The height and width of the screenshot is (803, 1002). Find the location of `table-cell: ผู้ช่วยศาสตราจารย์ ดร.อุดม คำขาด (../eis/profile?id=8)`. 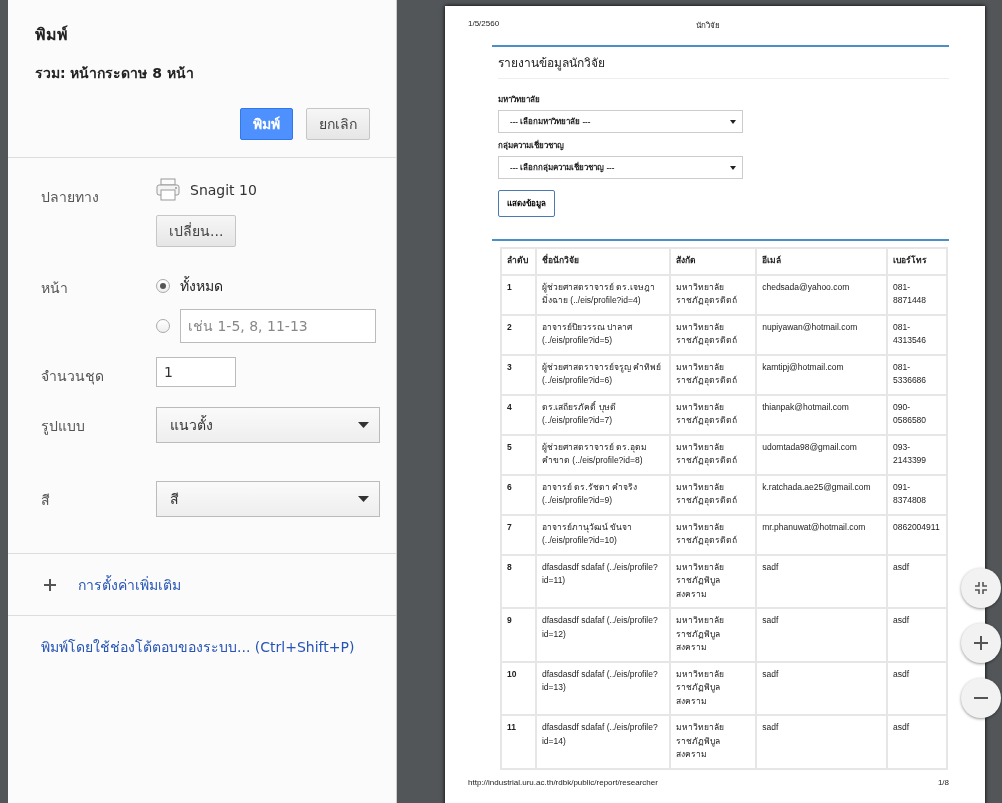

table-cell: ผู้ช่วยศาสตราจารย์ ดร.อุดม คำขาด (../eis/profile?id=8) is located at coordinates (602, 454).